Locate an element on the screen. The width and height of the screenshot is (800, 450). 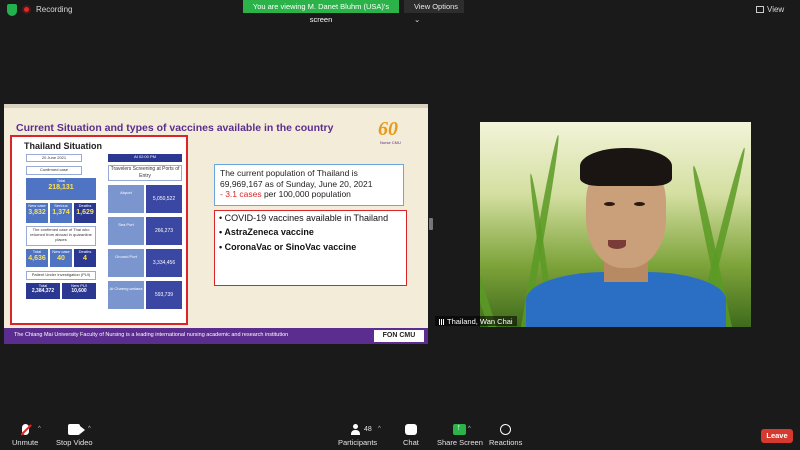
port-value-chaeng-watana: 593,739 is located at coordinates (164, 295).